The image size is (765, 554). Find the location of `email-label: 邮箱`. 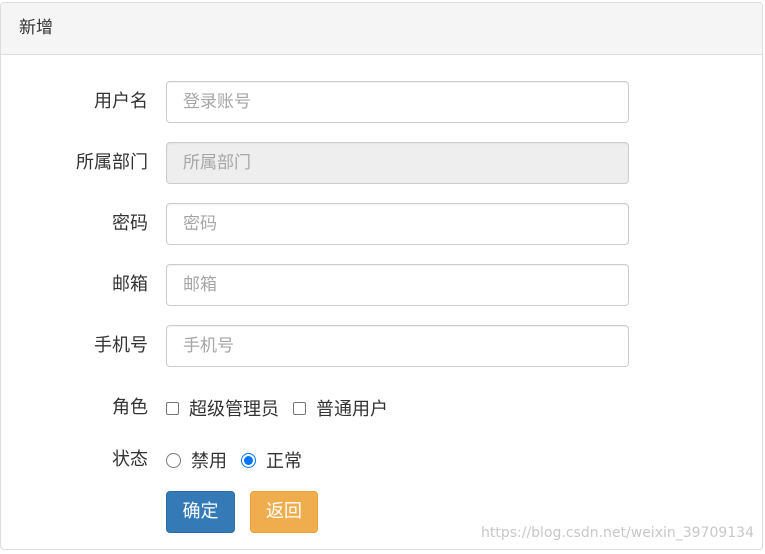

email-label: 邮箱 is located at coordinates (130, 284).